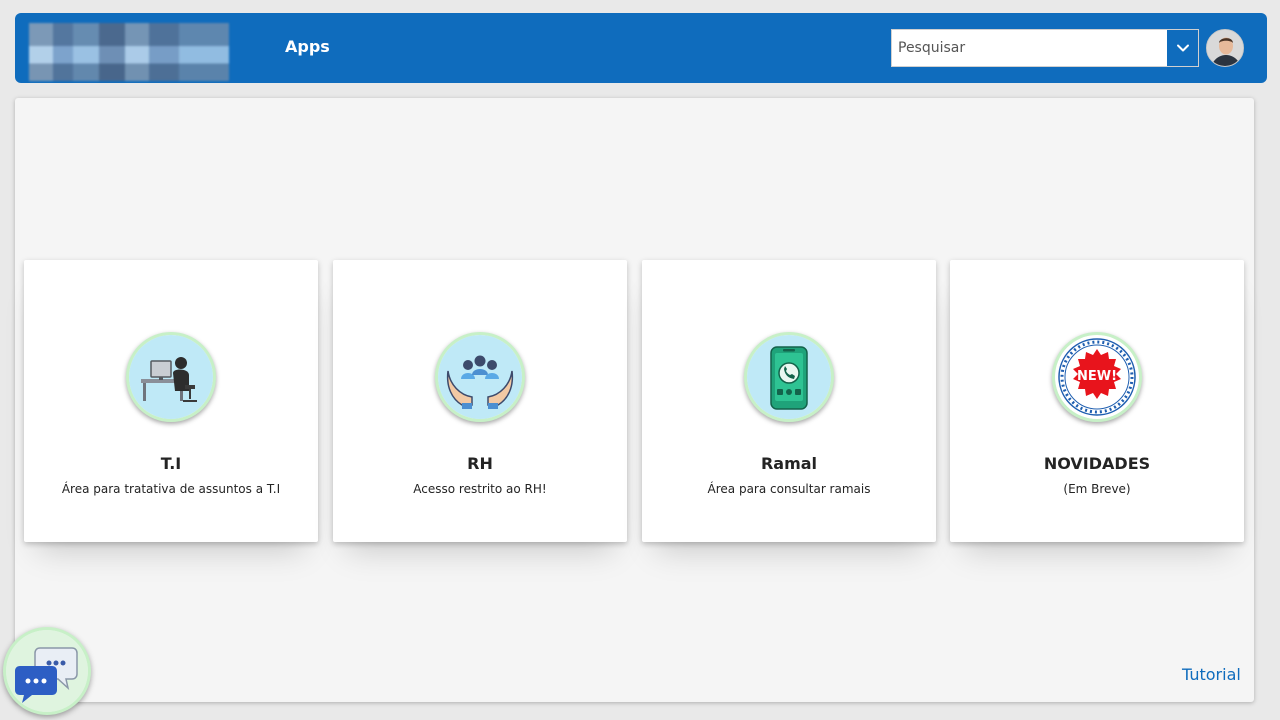 Image resolution: width=1280 pixels, height=720 pixels. Describe the element at coordinates (480, 489) in the screenshot. I see `card-rh-description: Acesso restrito ao RH!` at that location.